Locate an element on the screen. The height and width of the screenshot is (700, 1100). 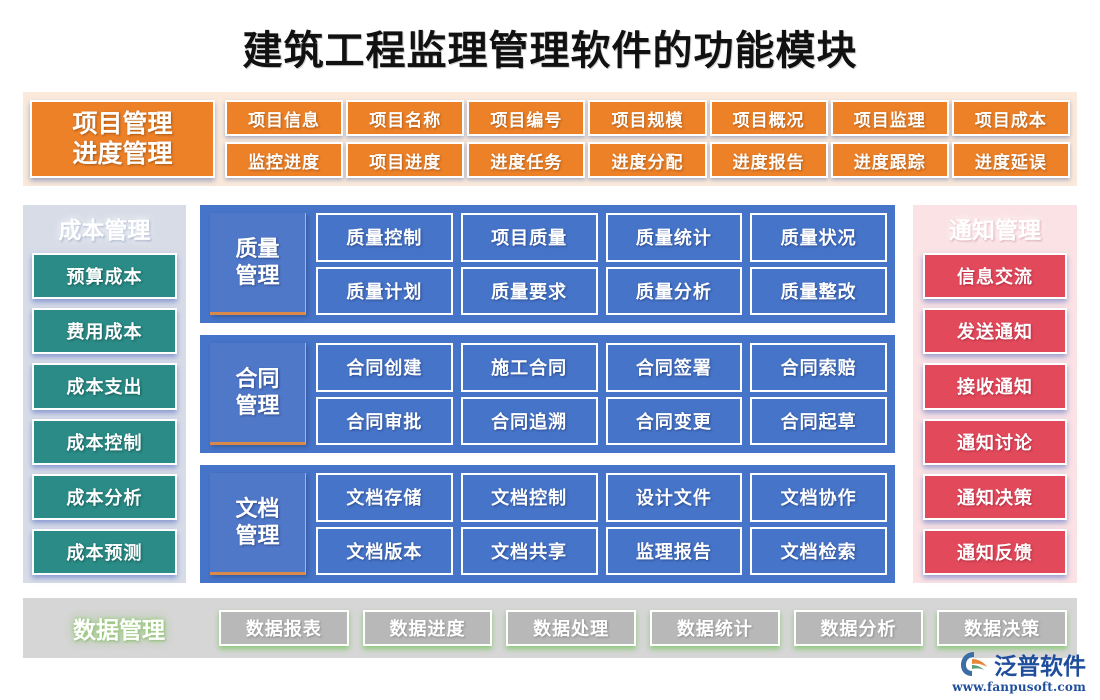
progress-report-item: 进度报告 is located at coordinates (768, 160).